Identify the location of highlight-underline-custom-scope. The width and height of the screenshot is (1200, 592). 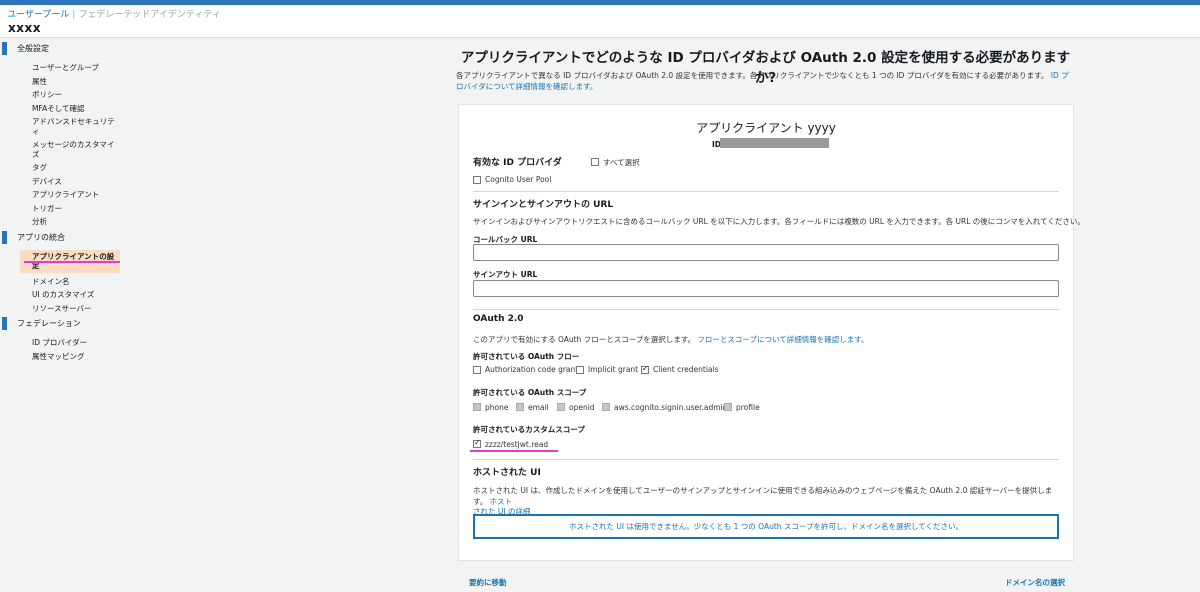
(514, 451).